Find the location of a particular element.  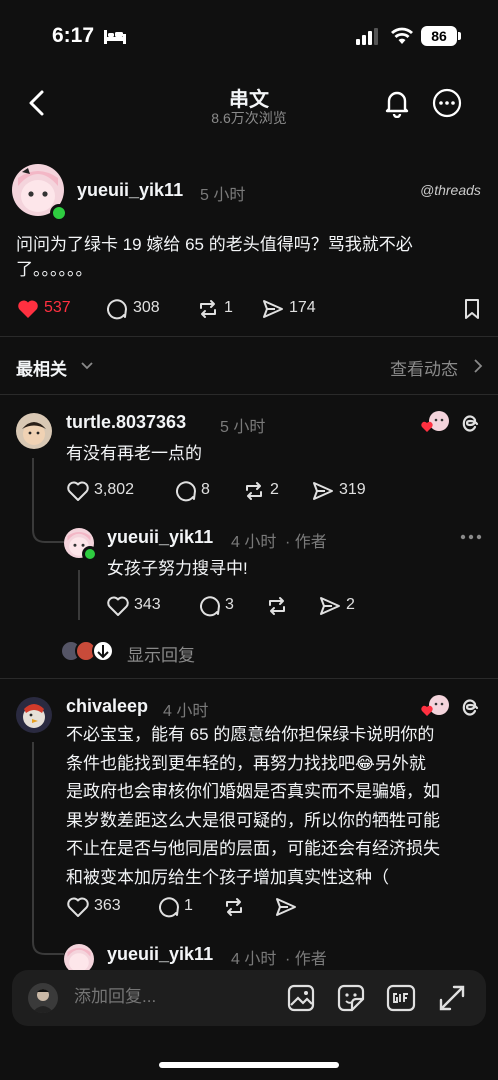

post-comment-count: 308 is located at coordinates (146, 307).